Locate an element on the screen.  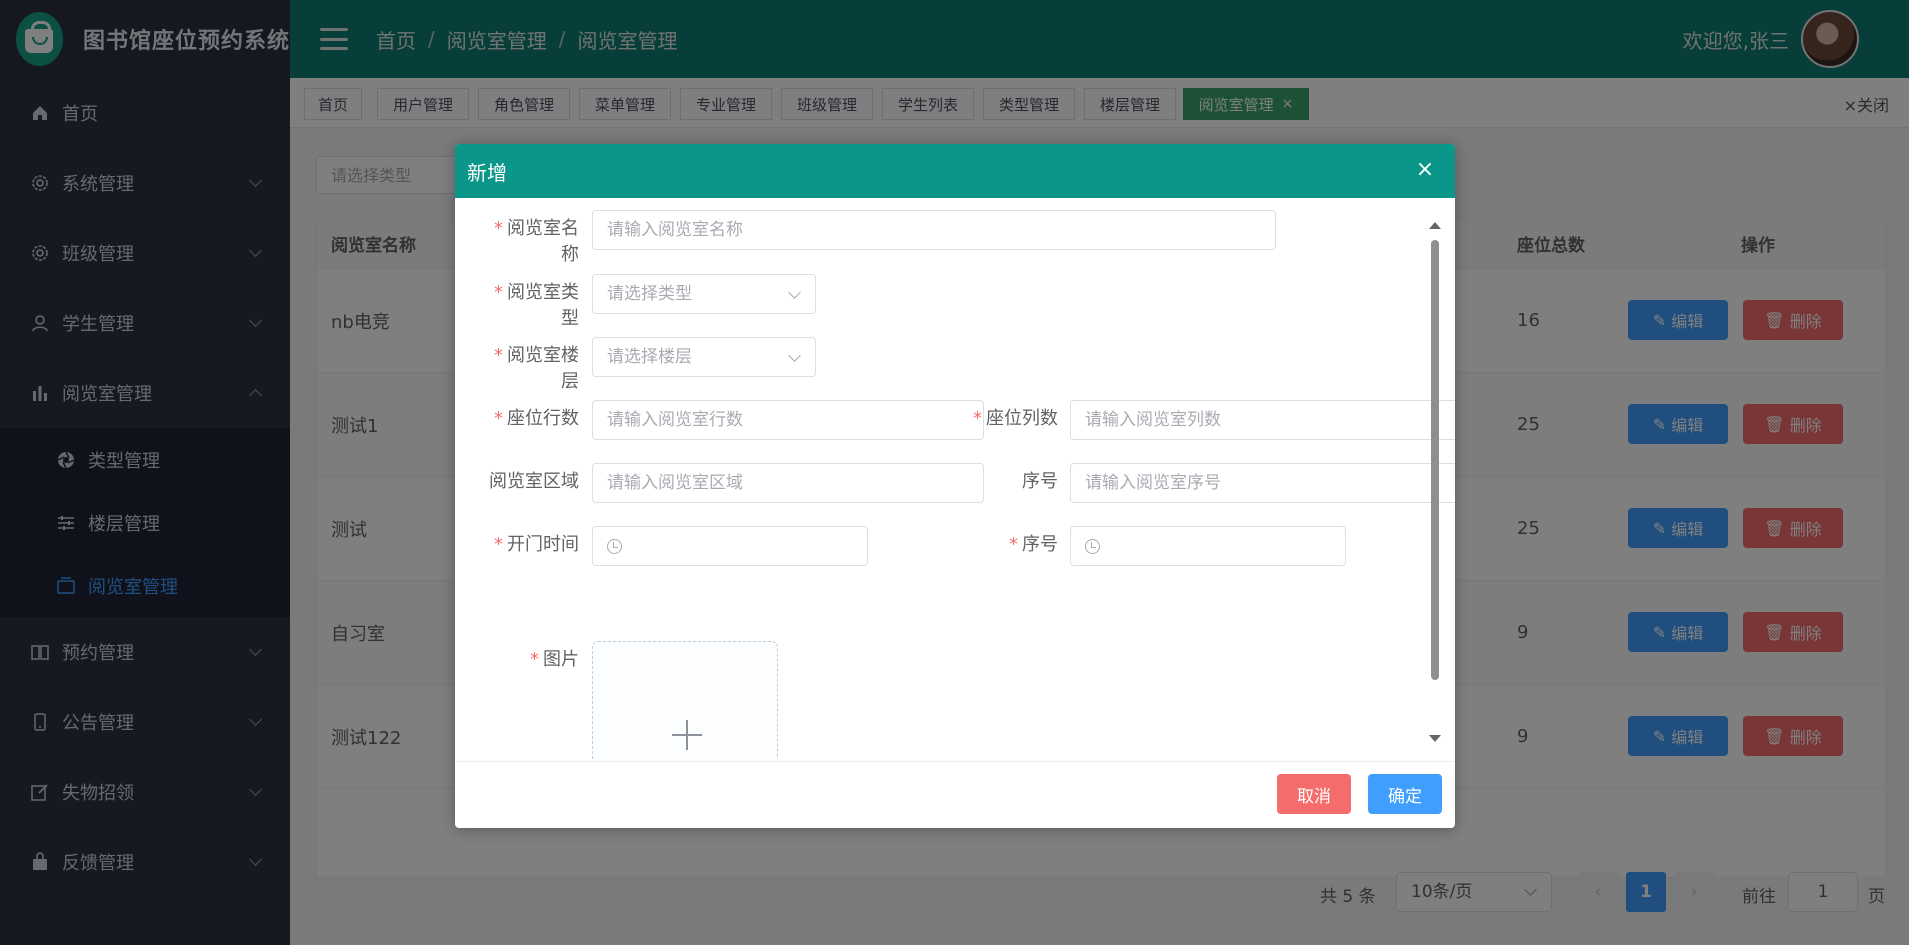
scroll-up-icon is located at coordinates (1435, 225).